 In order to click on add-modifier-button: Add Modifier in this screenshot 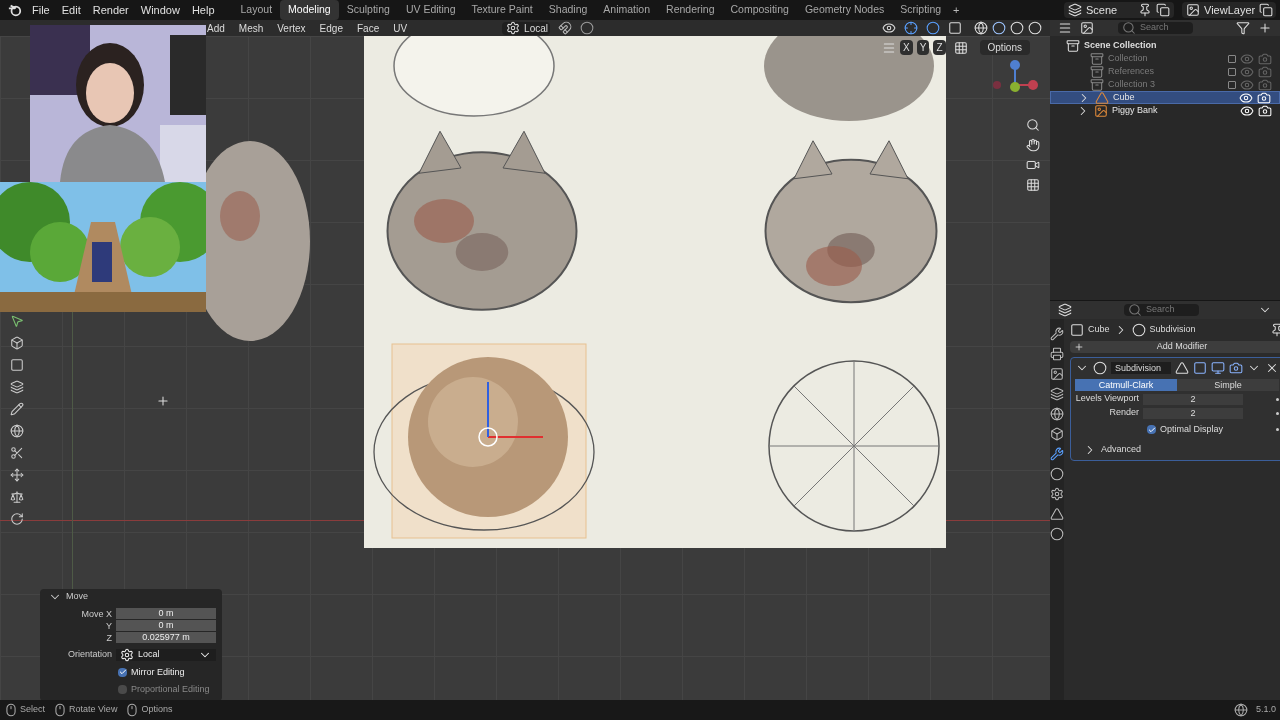, I will do `click(1175, 347)`.